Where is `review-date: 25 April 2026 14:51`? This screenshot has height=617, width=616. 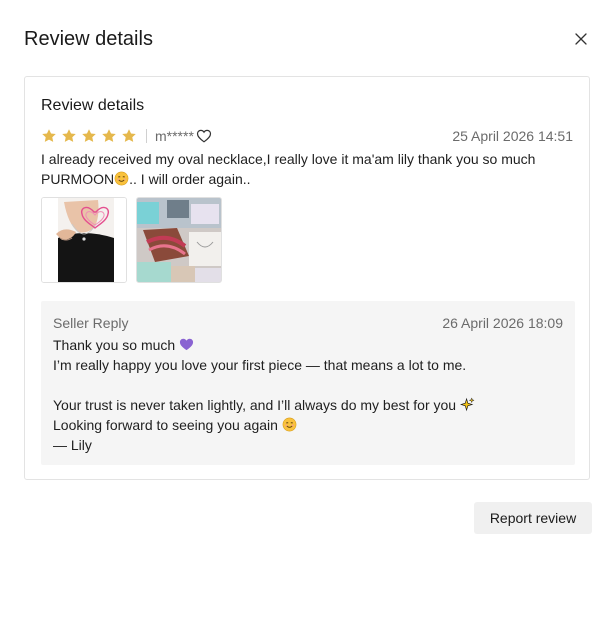 review-date: 25 April 2026 14:51 is located at coordinates (512, 136).